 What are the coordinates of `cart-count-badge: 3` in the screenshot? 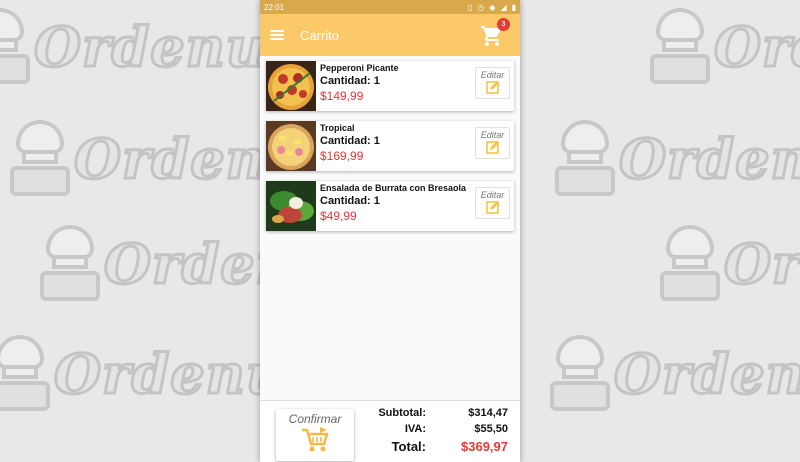 It's located at (503, 24).